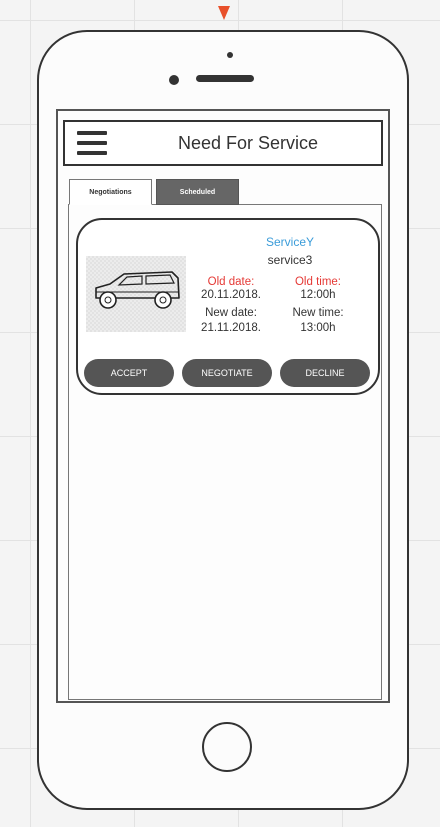  I want to click on camera-icon, so click(230, 55).